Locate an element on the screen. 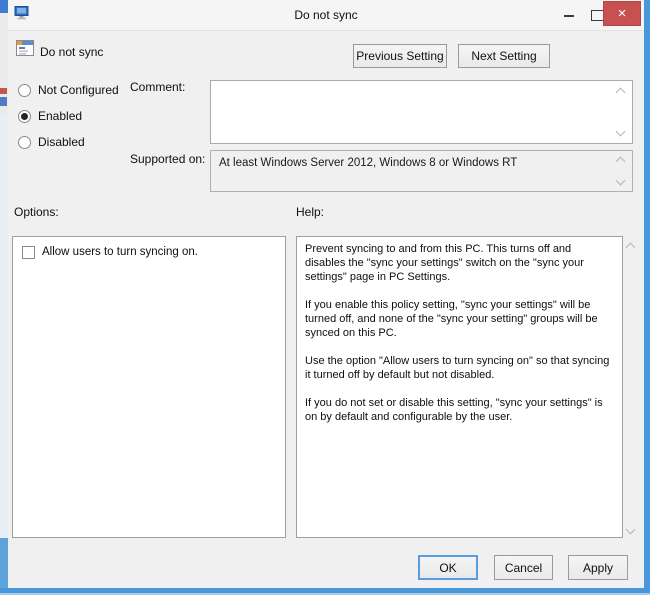 Image resolution: width=650 pixels, height=595 pixels. help-label: Help: is located at coordinates (310, 212).